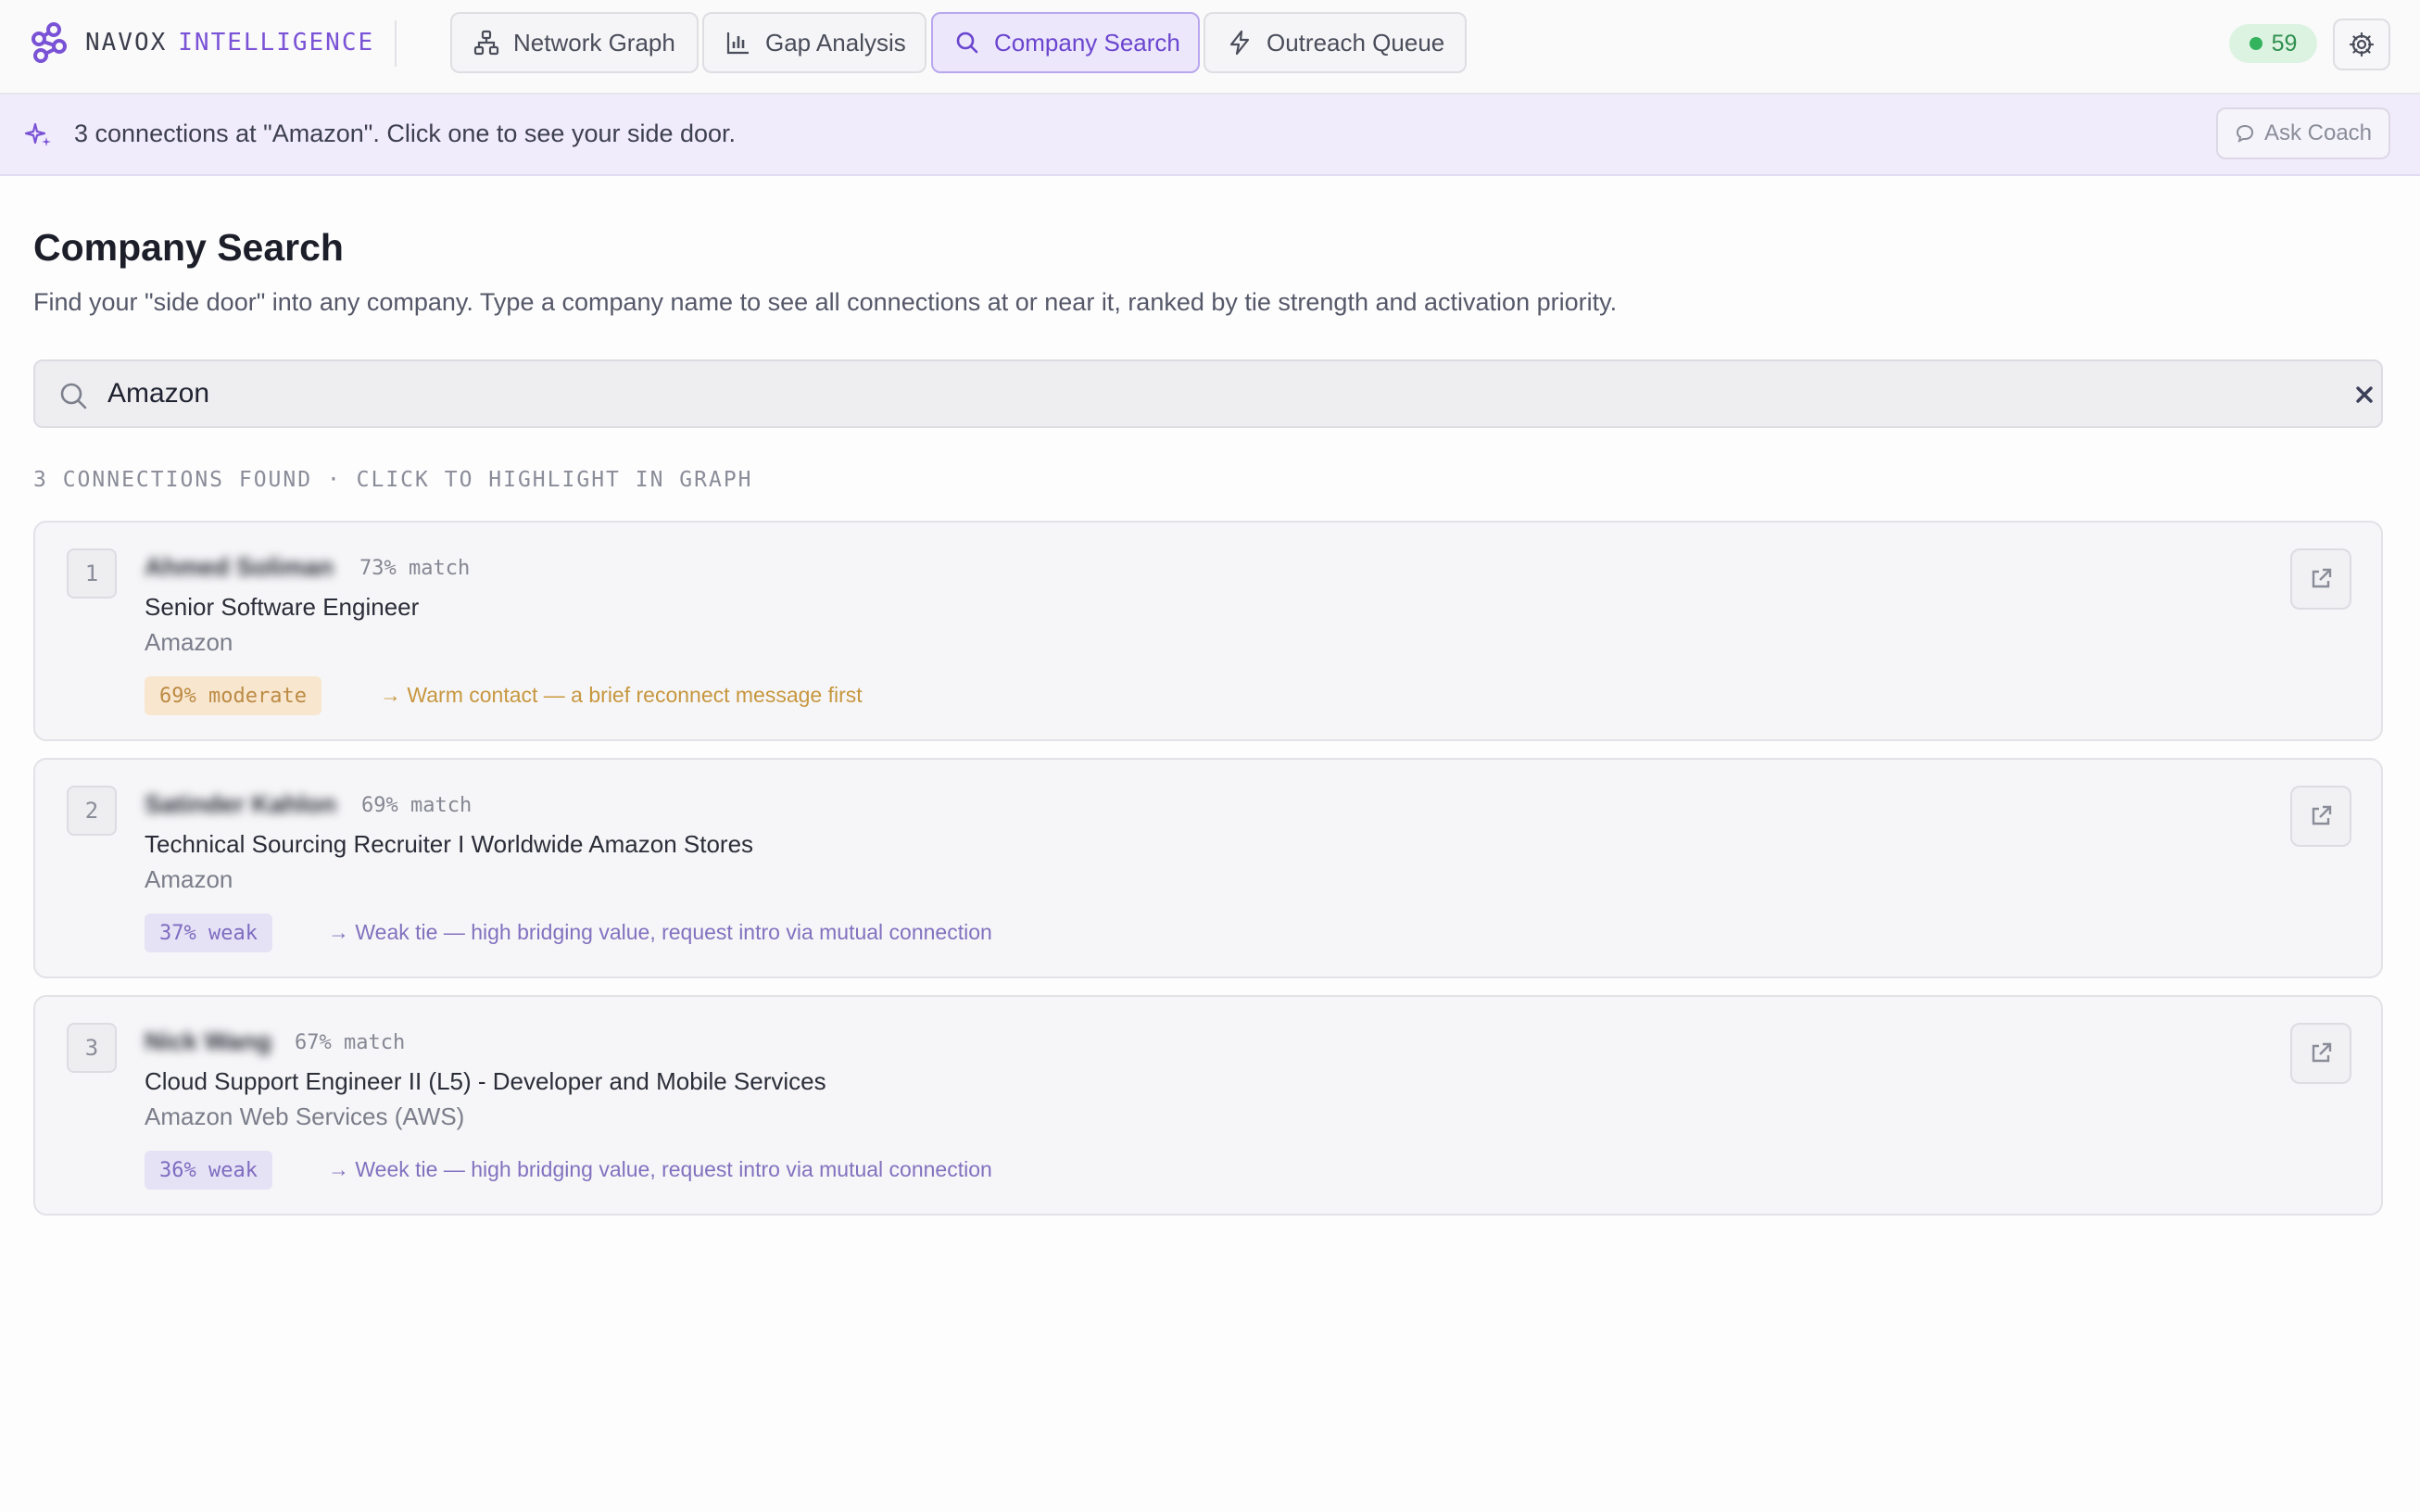 The height and width of the screenshot is (1512, 2420). I want to click on settings-button, so click(2361, 44).